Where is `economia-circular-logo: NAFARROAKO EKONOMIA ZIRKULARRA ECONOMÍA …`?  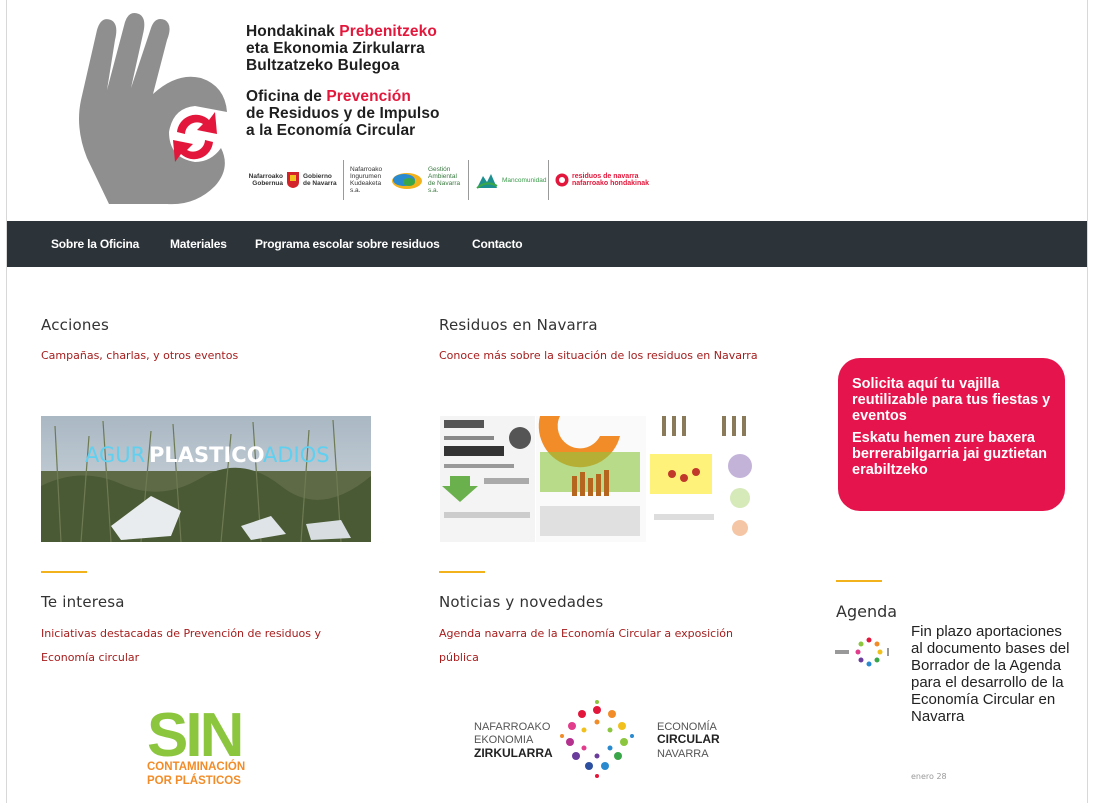 economia-circular-logo: NAFARROAKO EKONOMIA ZIRKULARRA ECONOMÍA … is located at coordinates (614, 740).